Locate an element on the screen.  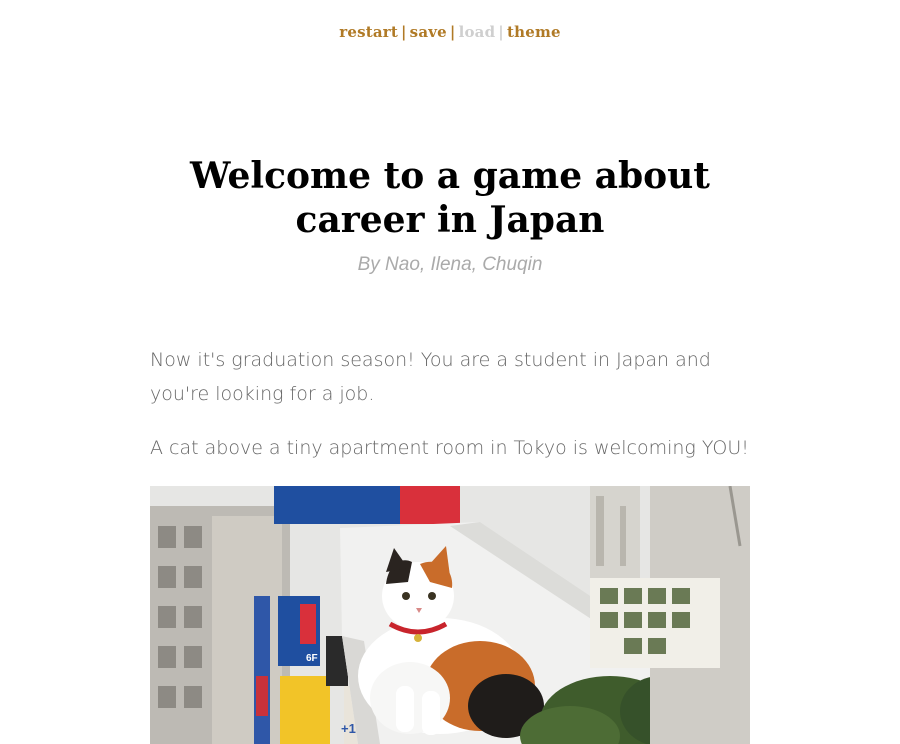
top-nav: restart | save | load | theme is located at coordinates (450, 32).